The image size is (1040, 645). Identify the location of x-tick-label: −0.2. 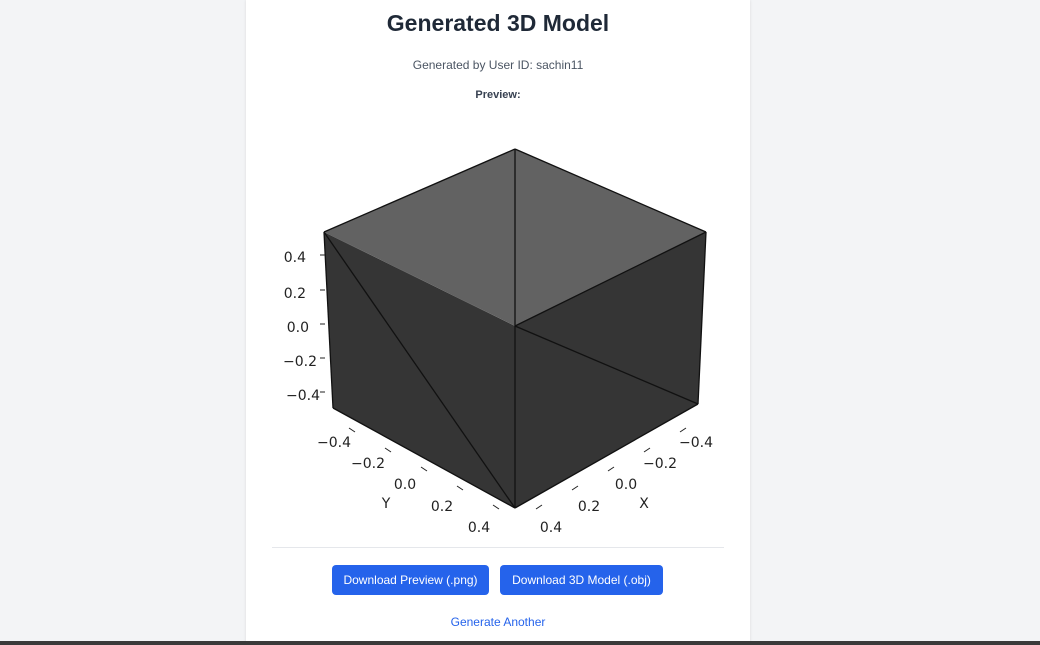
(660, 464).